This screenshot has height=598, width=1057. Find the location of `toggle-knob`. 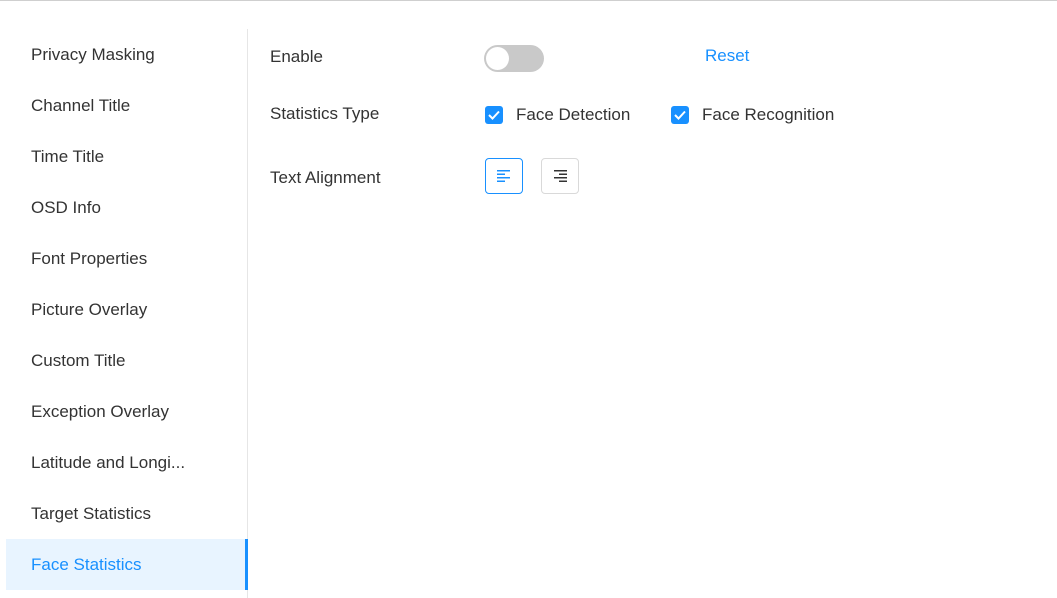

toggle-knob is located at coordinates (497, 58).